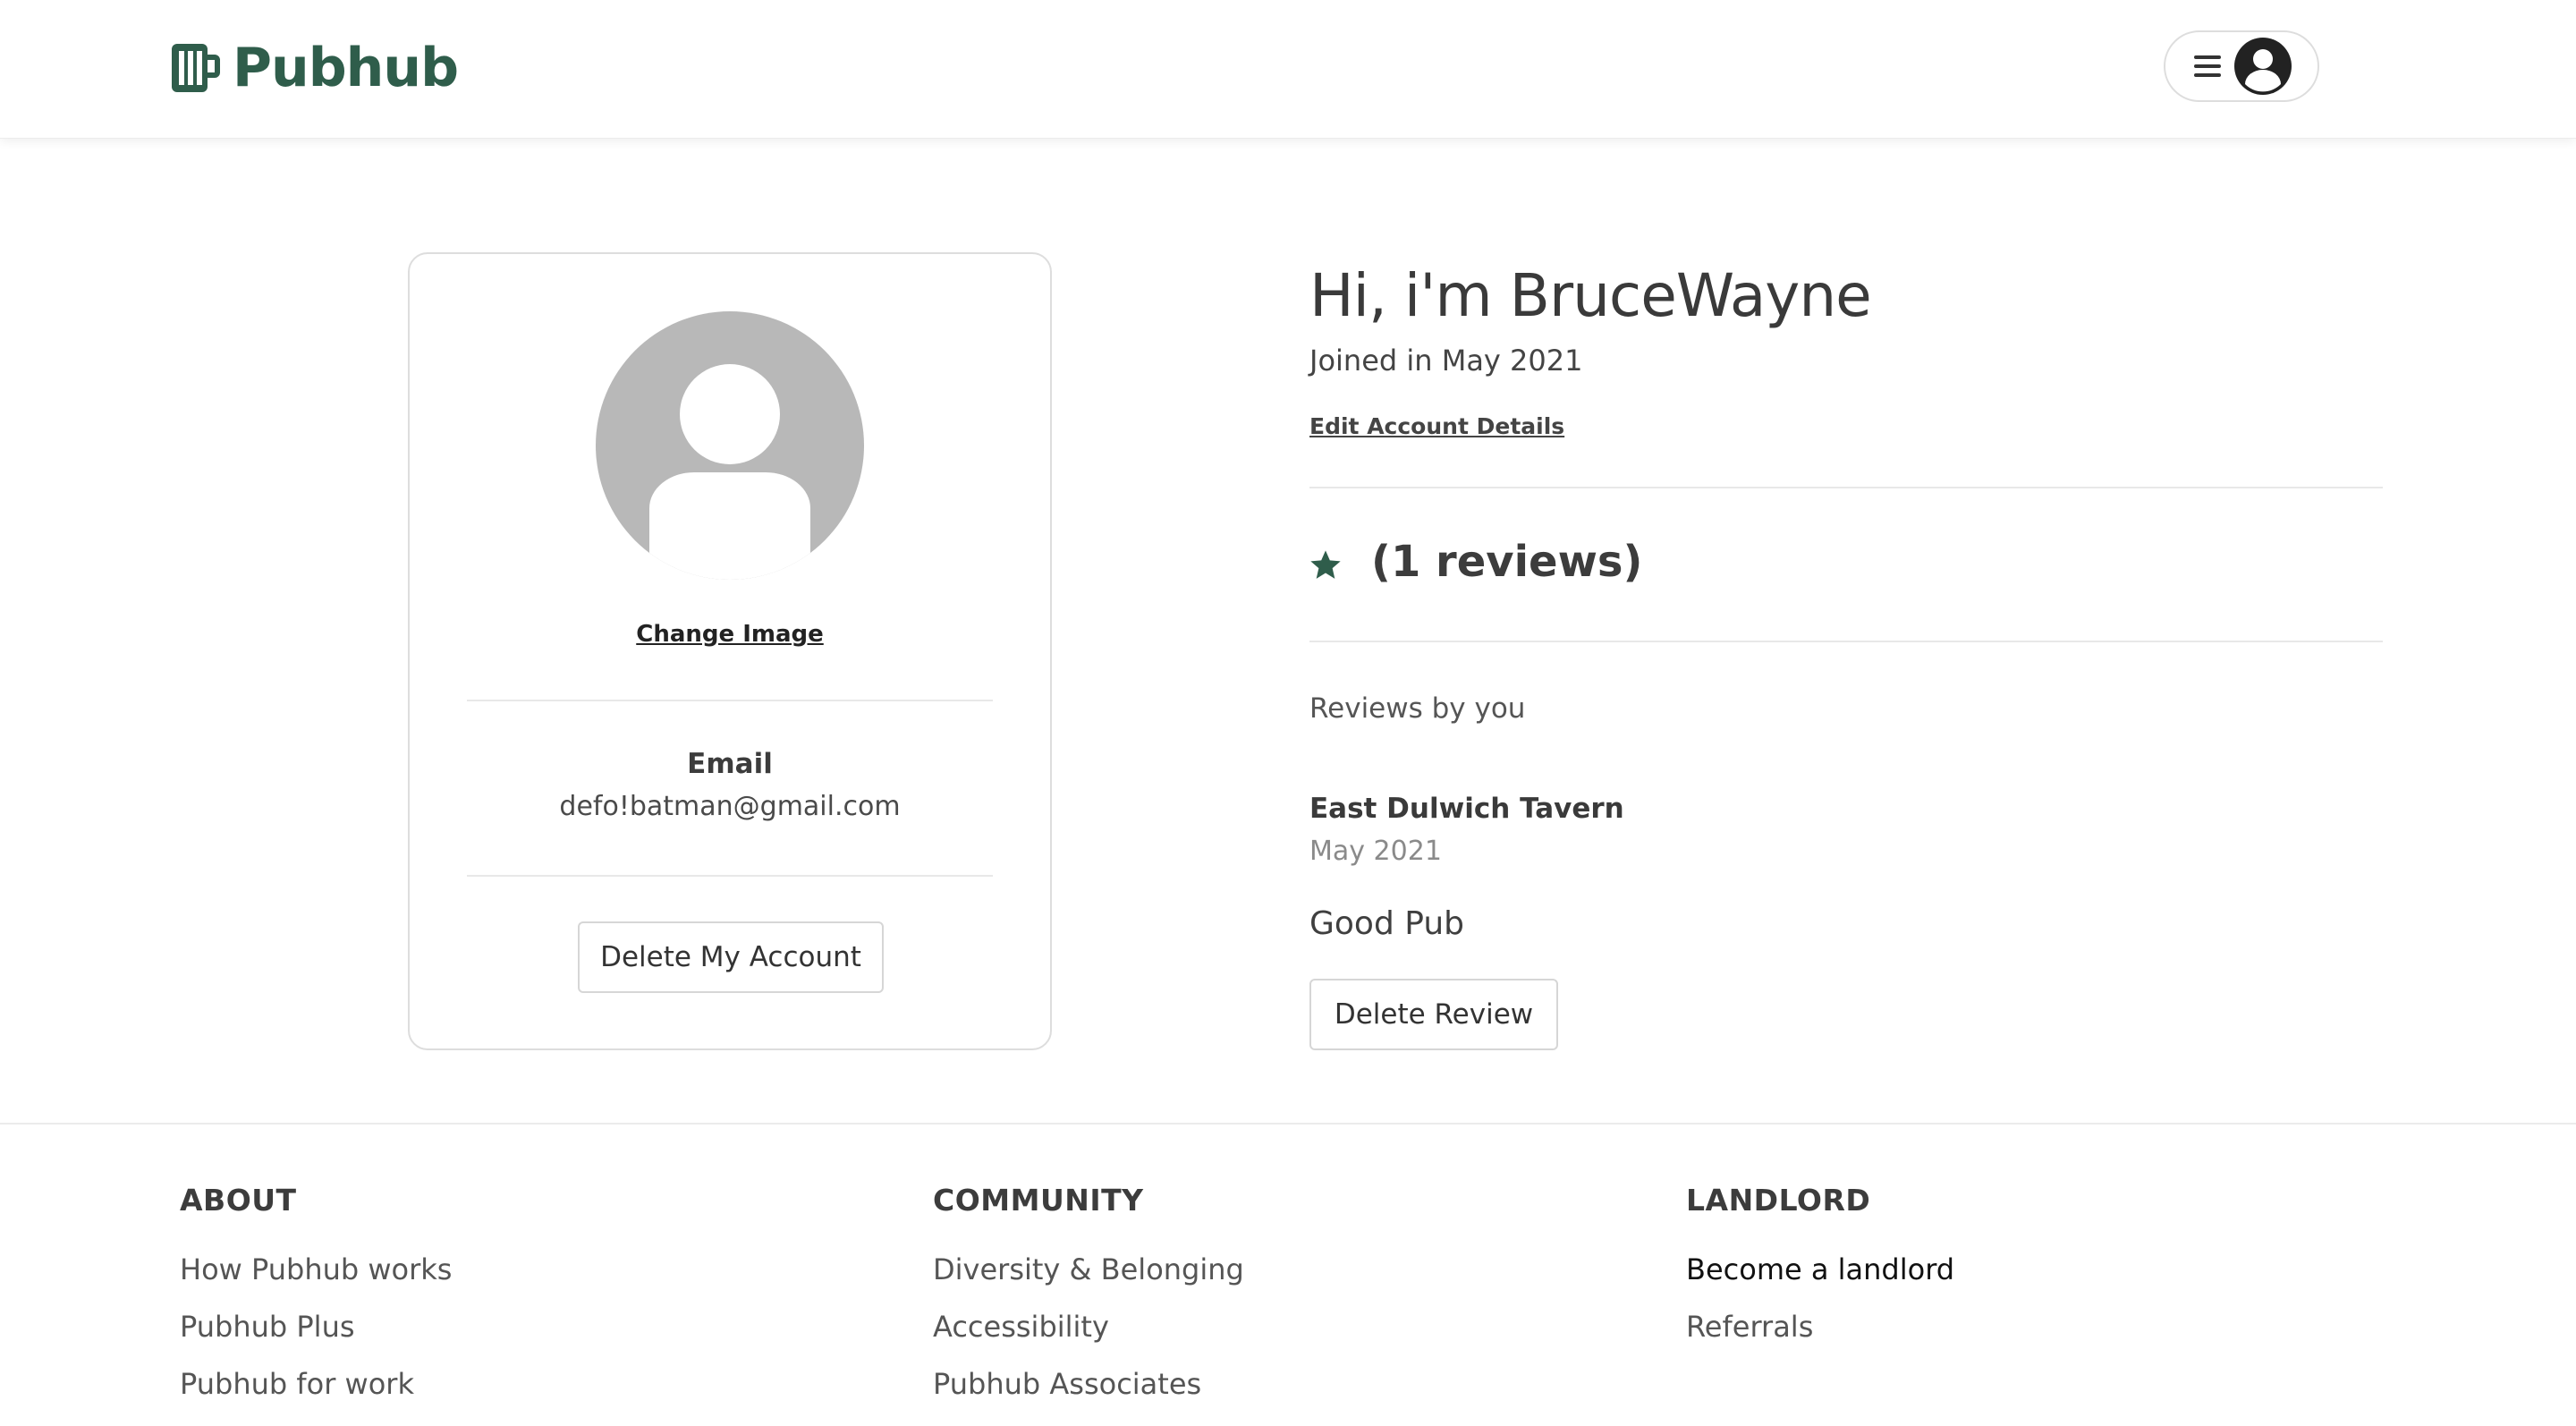  Describe the element at coordinates (1038, 1201) in the screenshot. I see `footer-heading: COMMUNITY` at that location.